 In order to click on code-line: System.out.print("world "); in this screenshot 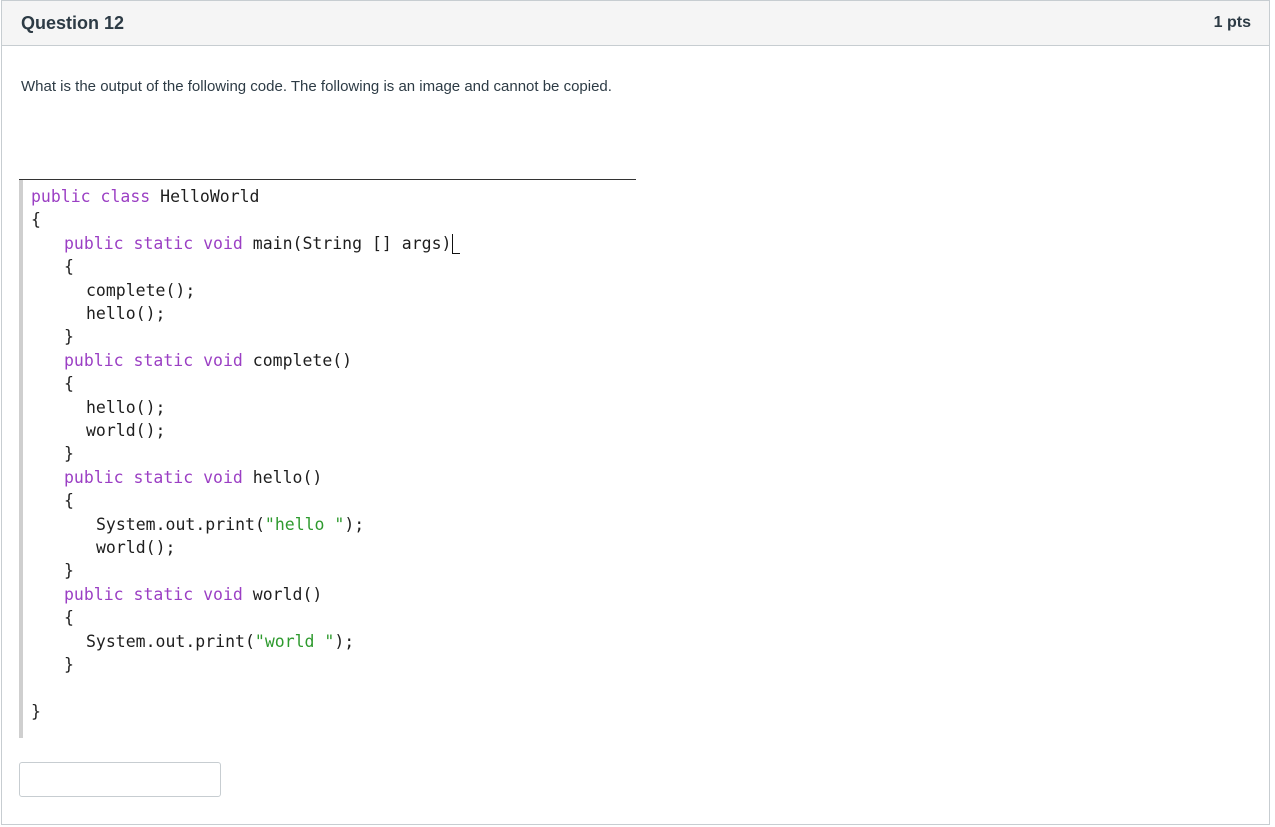, I will do `click(220, 641)`.